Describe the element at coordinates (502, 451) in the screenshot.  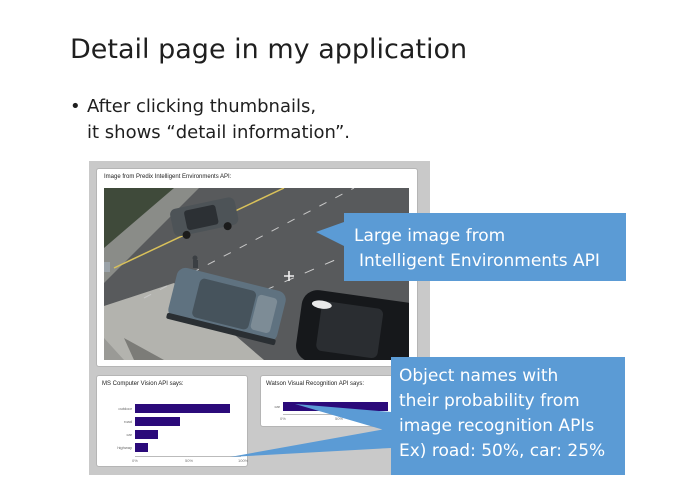
I see `object-names-callout-line-4: Ex) road: 50%, car: 25%` at that location.